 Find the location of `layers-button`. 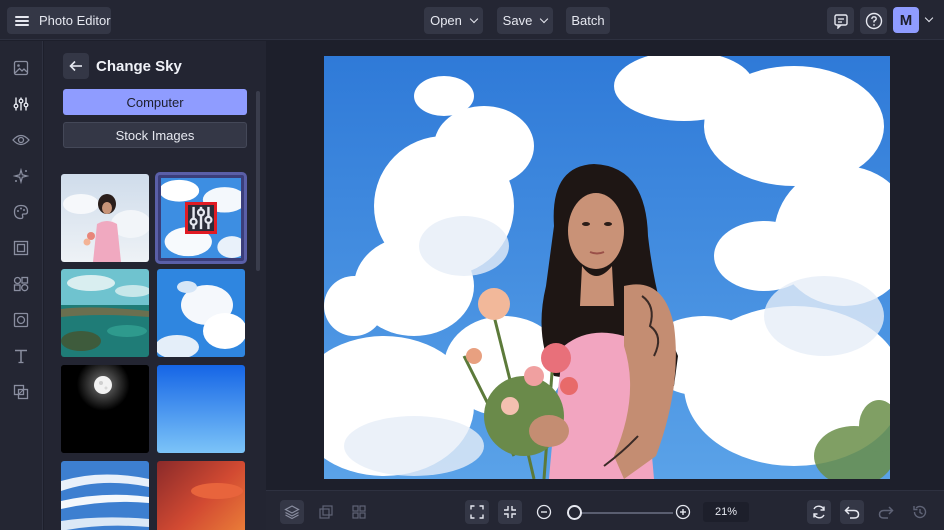

layers-button is located at coordinates (292, 512).